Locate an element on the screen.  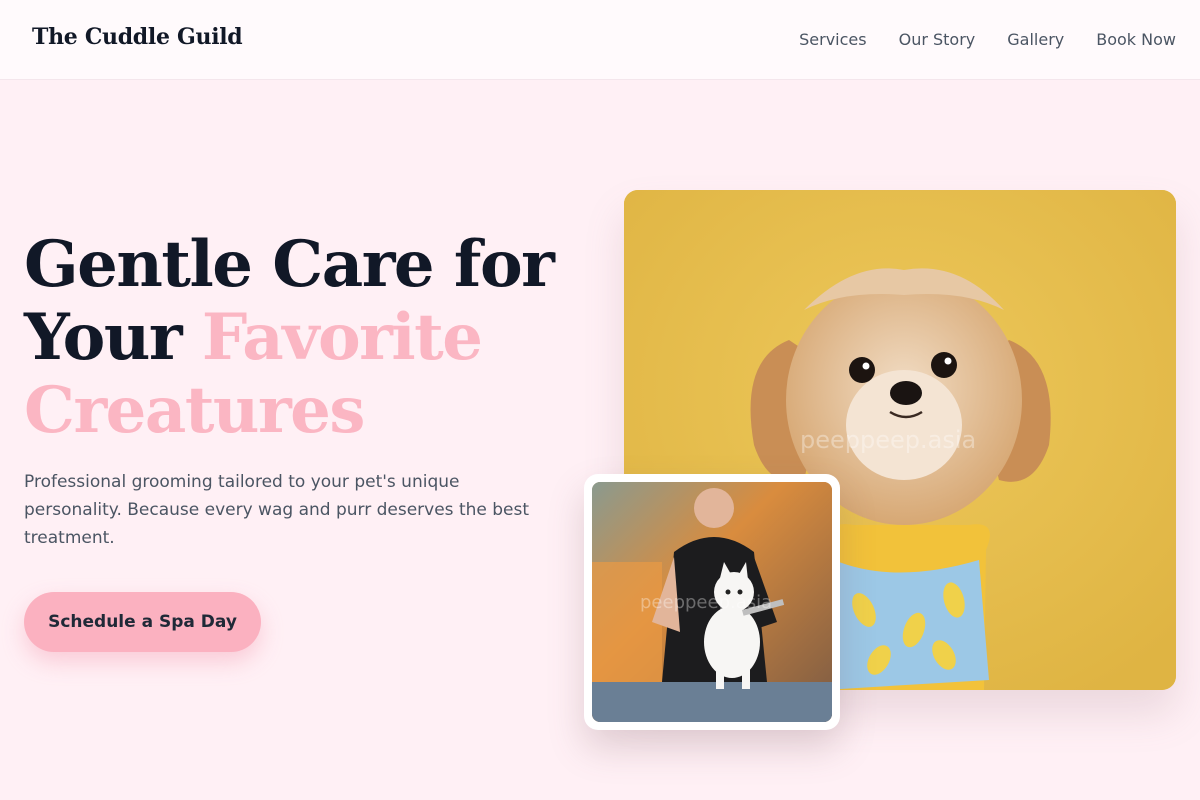
nav-book-now: Book Now is located at coordinates (1136, 39).